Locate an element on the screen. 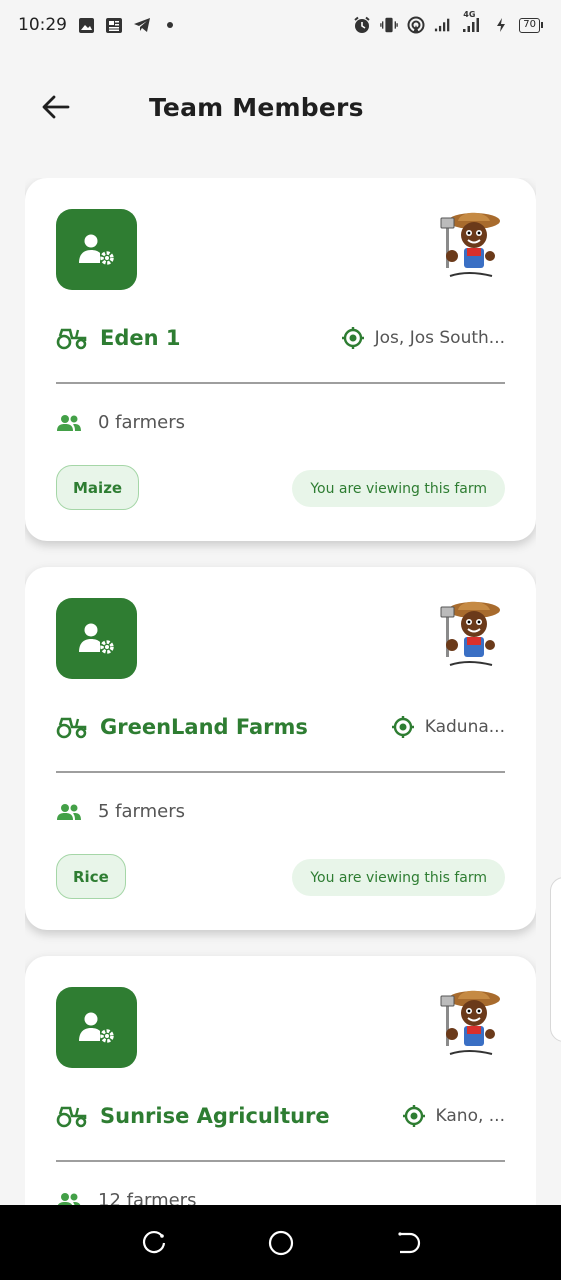 The width and height of the screenshot is (561, 1280). status-icons-left is located at coordinates (128, 25).